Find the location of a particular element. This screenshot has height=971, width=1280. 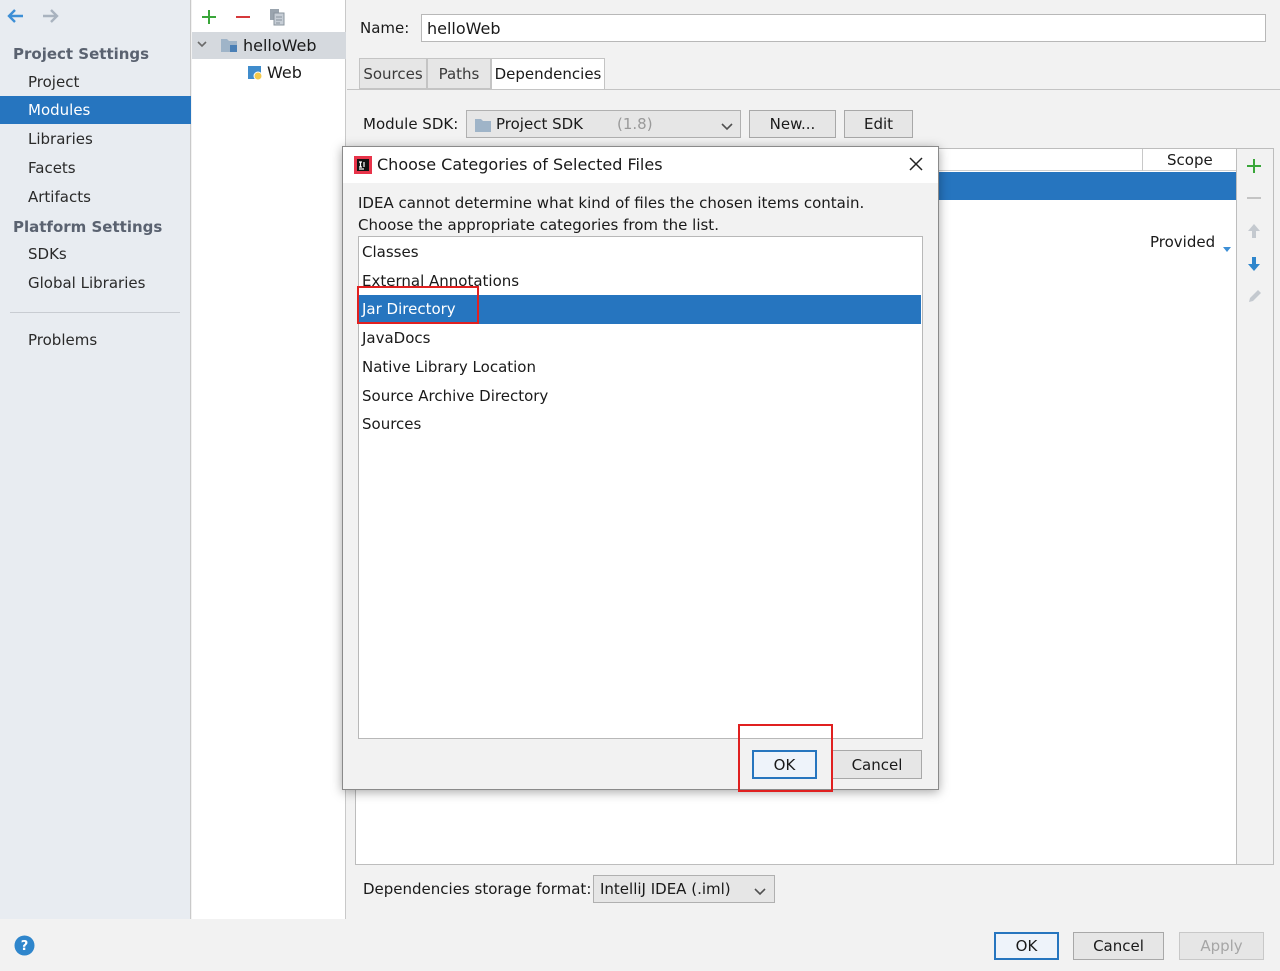

close-icon is located at coordinates (916, 166).